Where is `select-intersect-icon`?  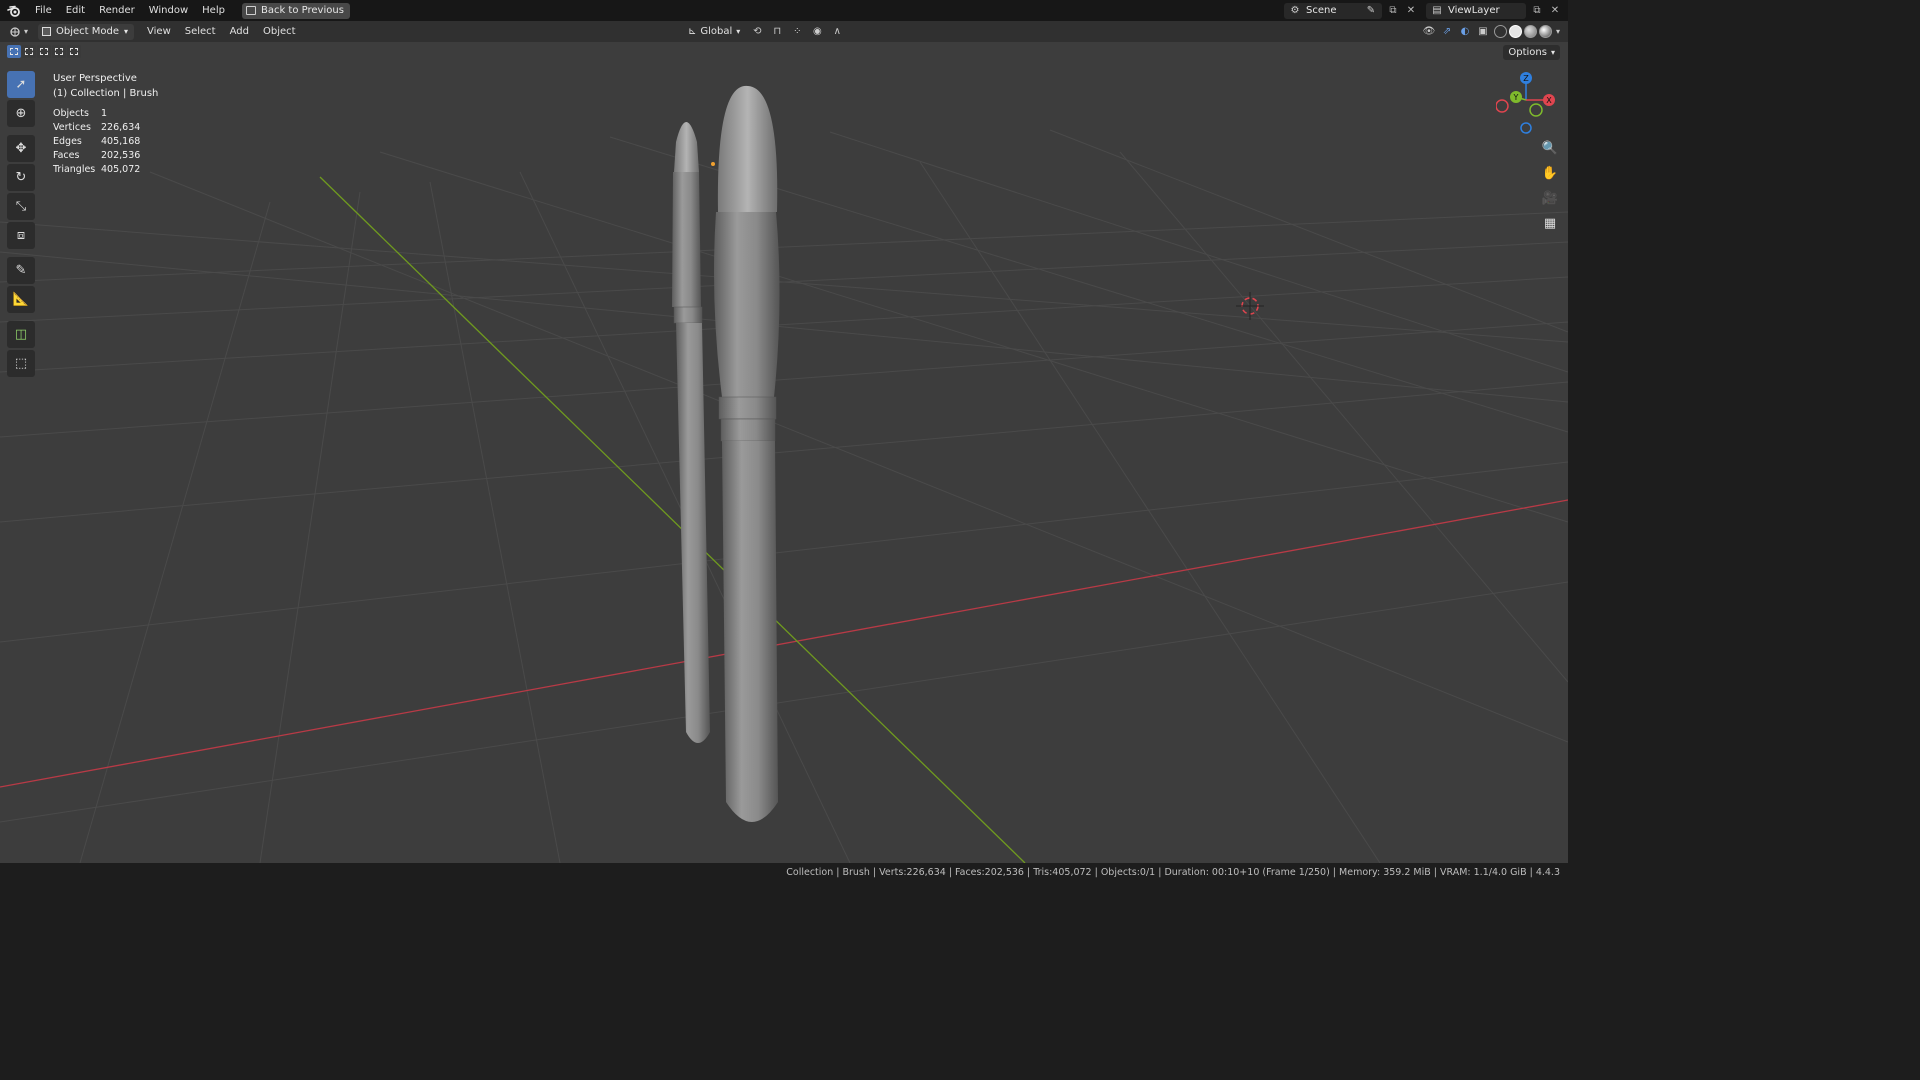 select-intersect-icon is located at coordinates (74, 51).